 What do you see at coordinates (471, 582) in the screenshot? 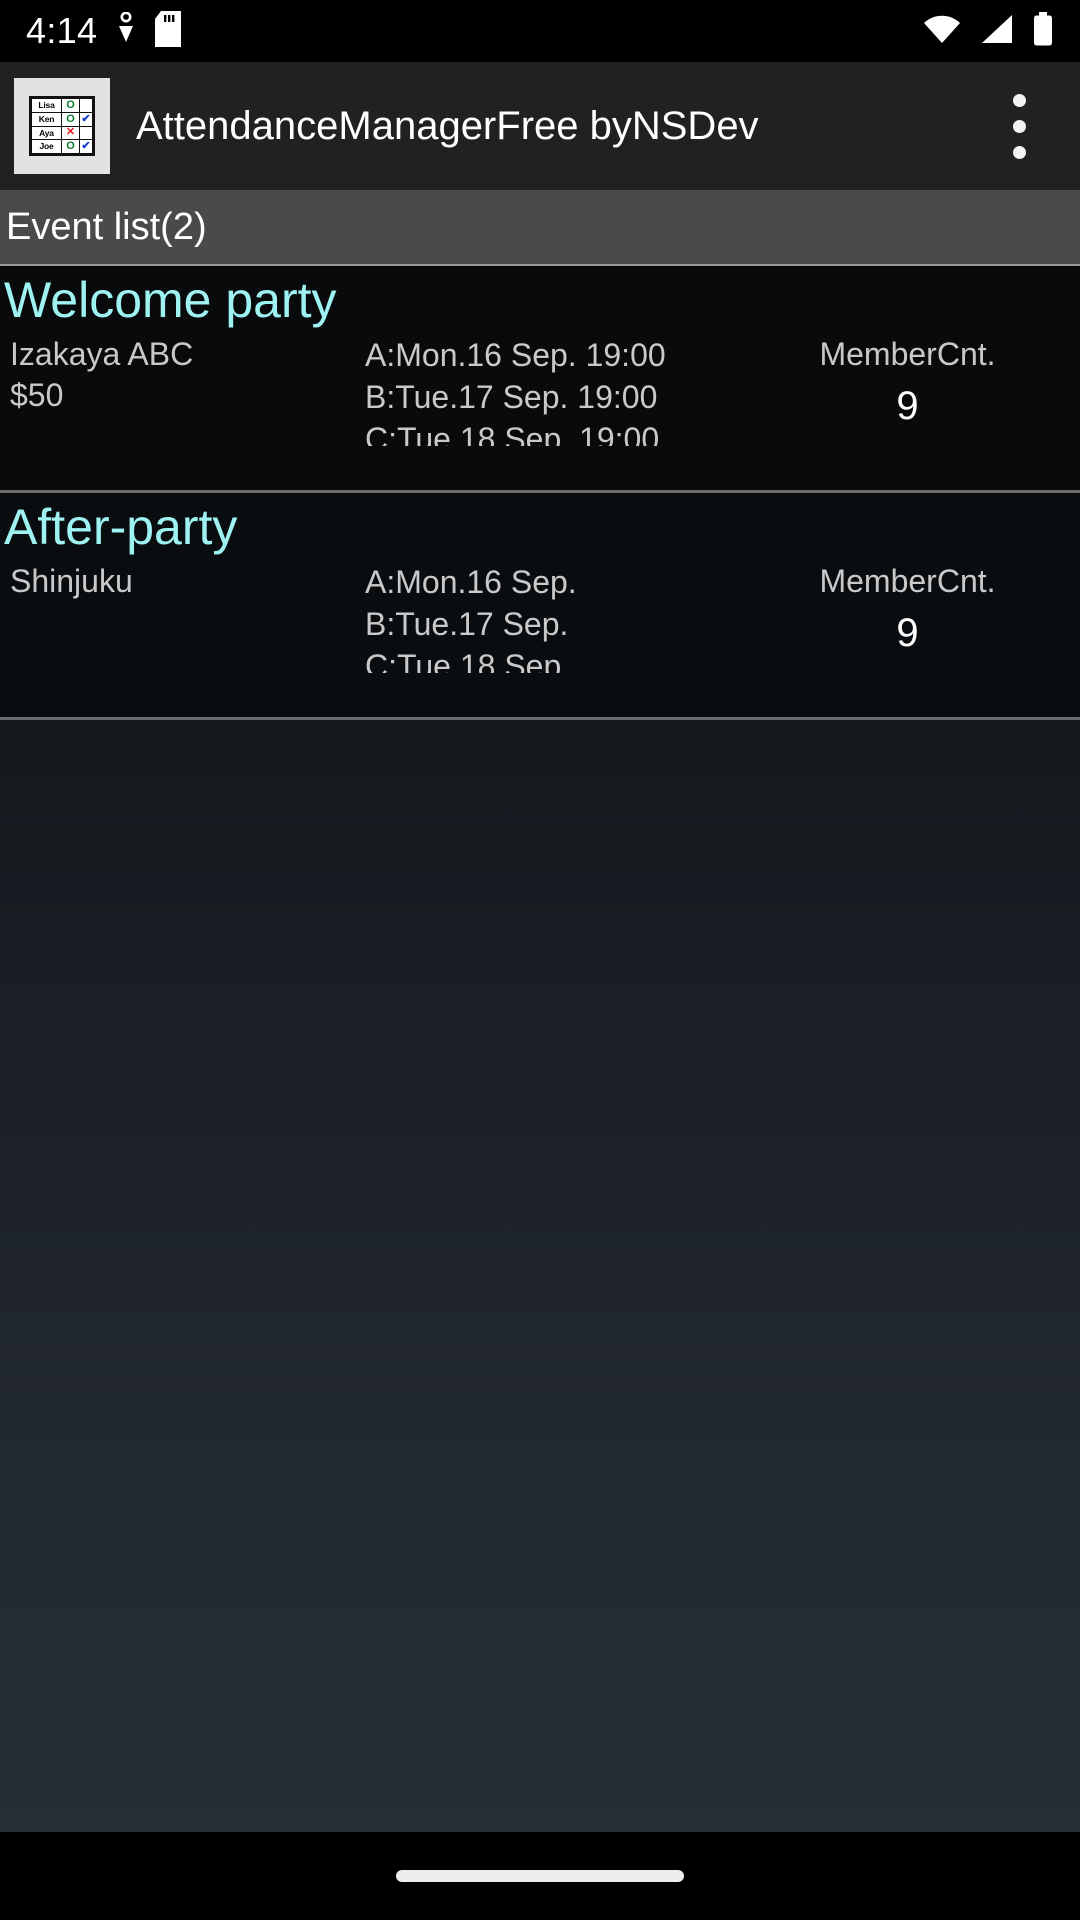
I see `event-date-option: A:Mon.16 Sep.` at bounding box center [471, 582].